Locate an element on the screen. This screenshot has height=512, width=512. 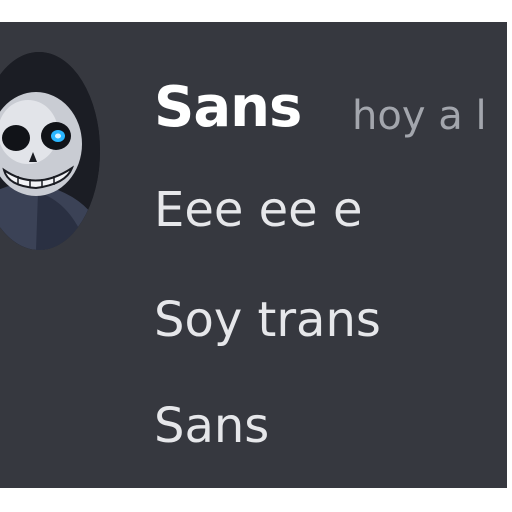
message-text: Sans is located at coordinates (212, 426).